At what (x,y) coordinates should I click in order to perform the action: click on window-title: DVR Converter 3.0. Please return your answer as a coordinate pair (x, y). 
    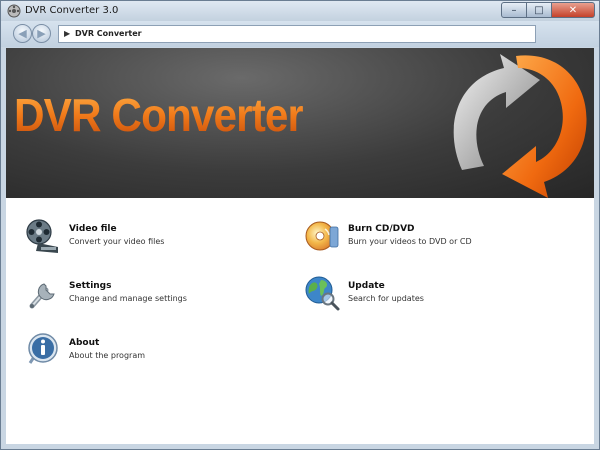
    Looking at the image, I should click on (72, 10).